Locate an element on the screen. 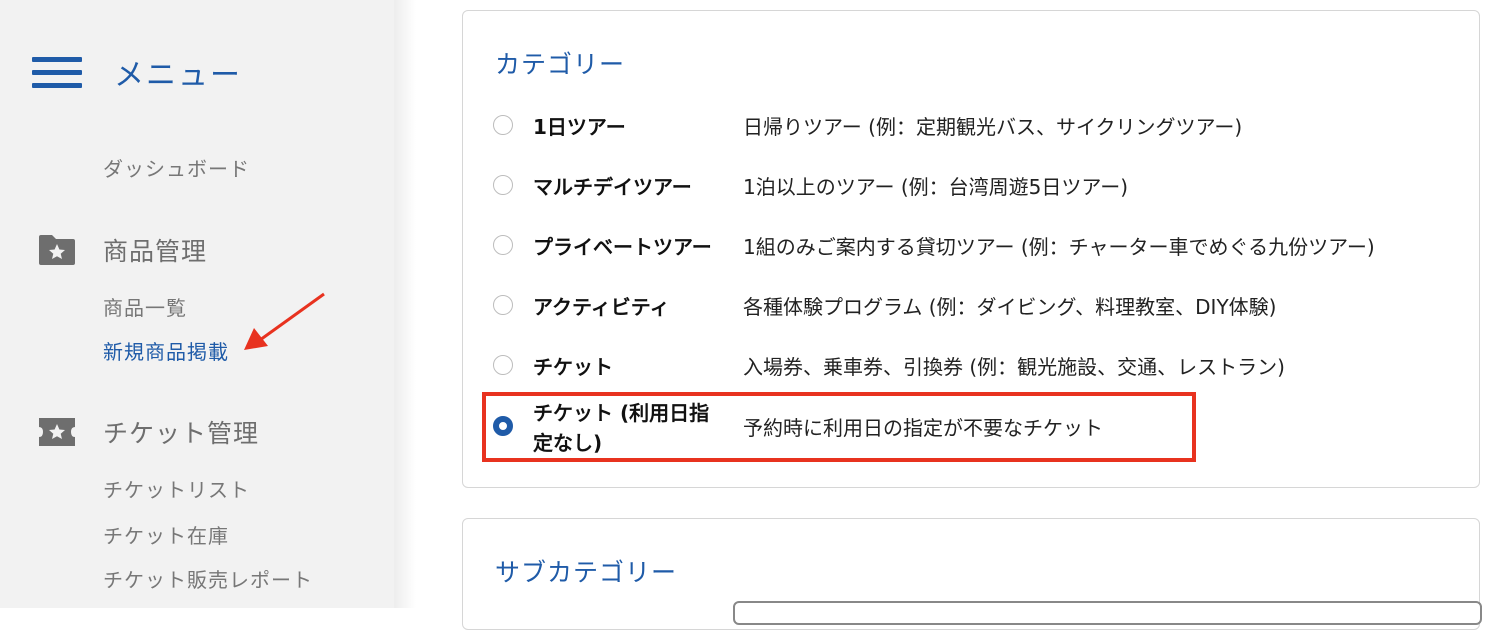 Image resolution: width=1502 pixels, height=630 pixels. ticket-section-title: チケット管理 is located at coordinates (181, 433).